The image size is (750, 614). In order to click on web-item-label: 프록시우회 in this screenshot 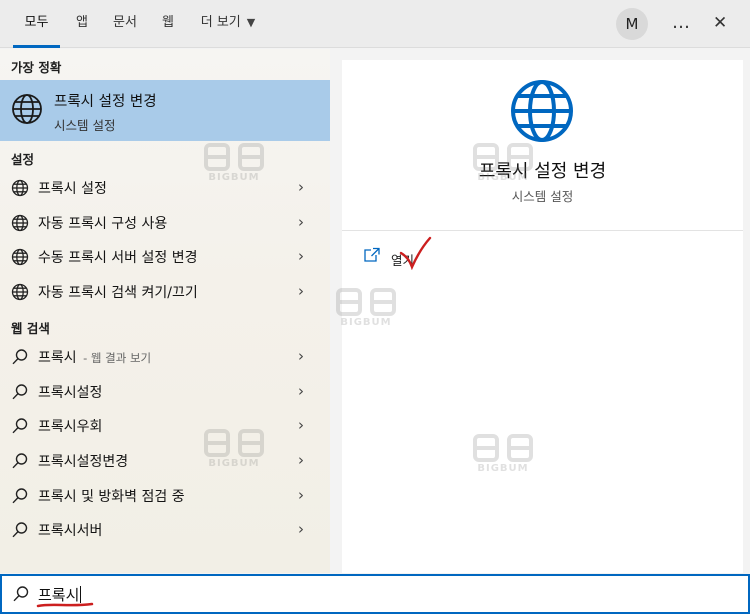, I will do `click(70, 427)`.